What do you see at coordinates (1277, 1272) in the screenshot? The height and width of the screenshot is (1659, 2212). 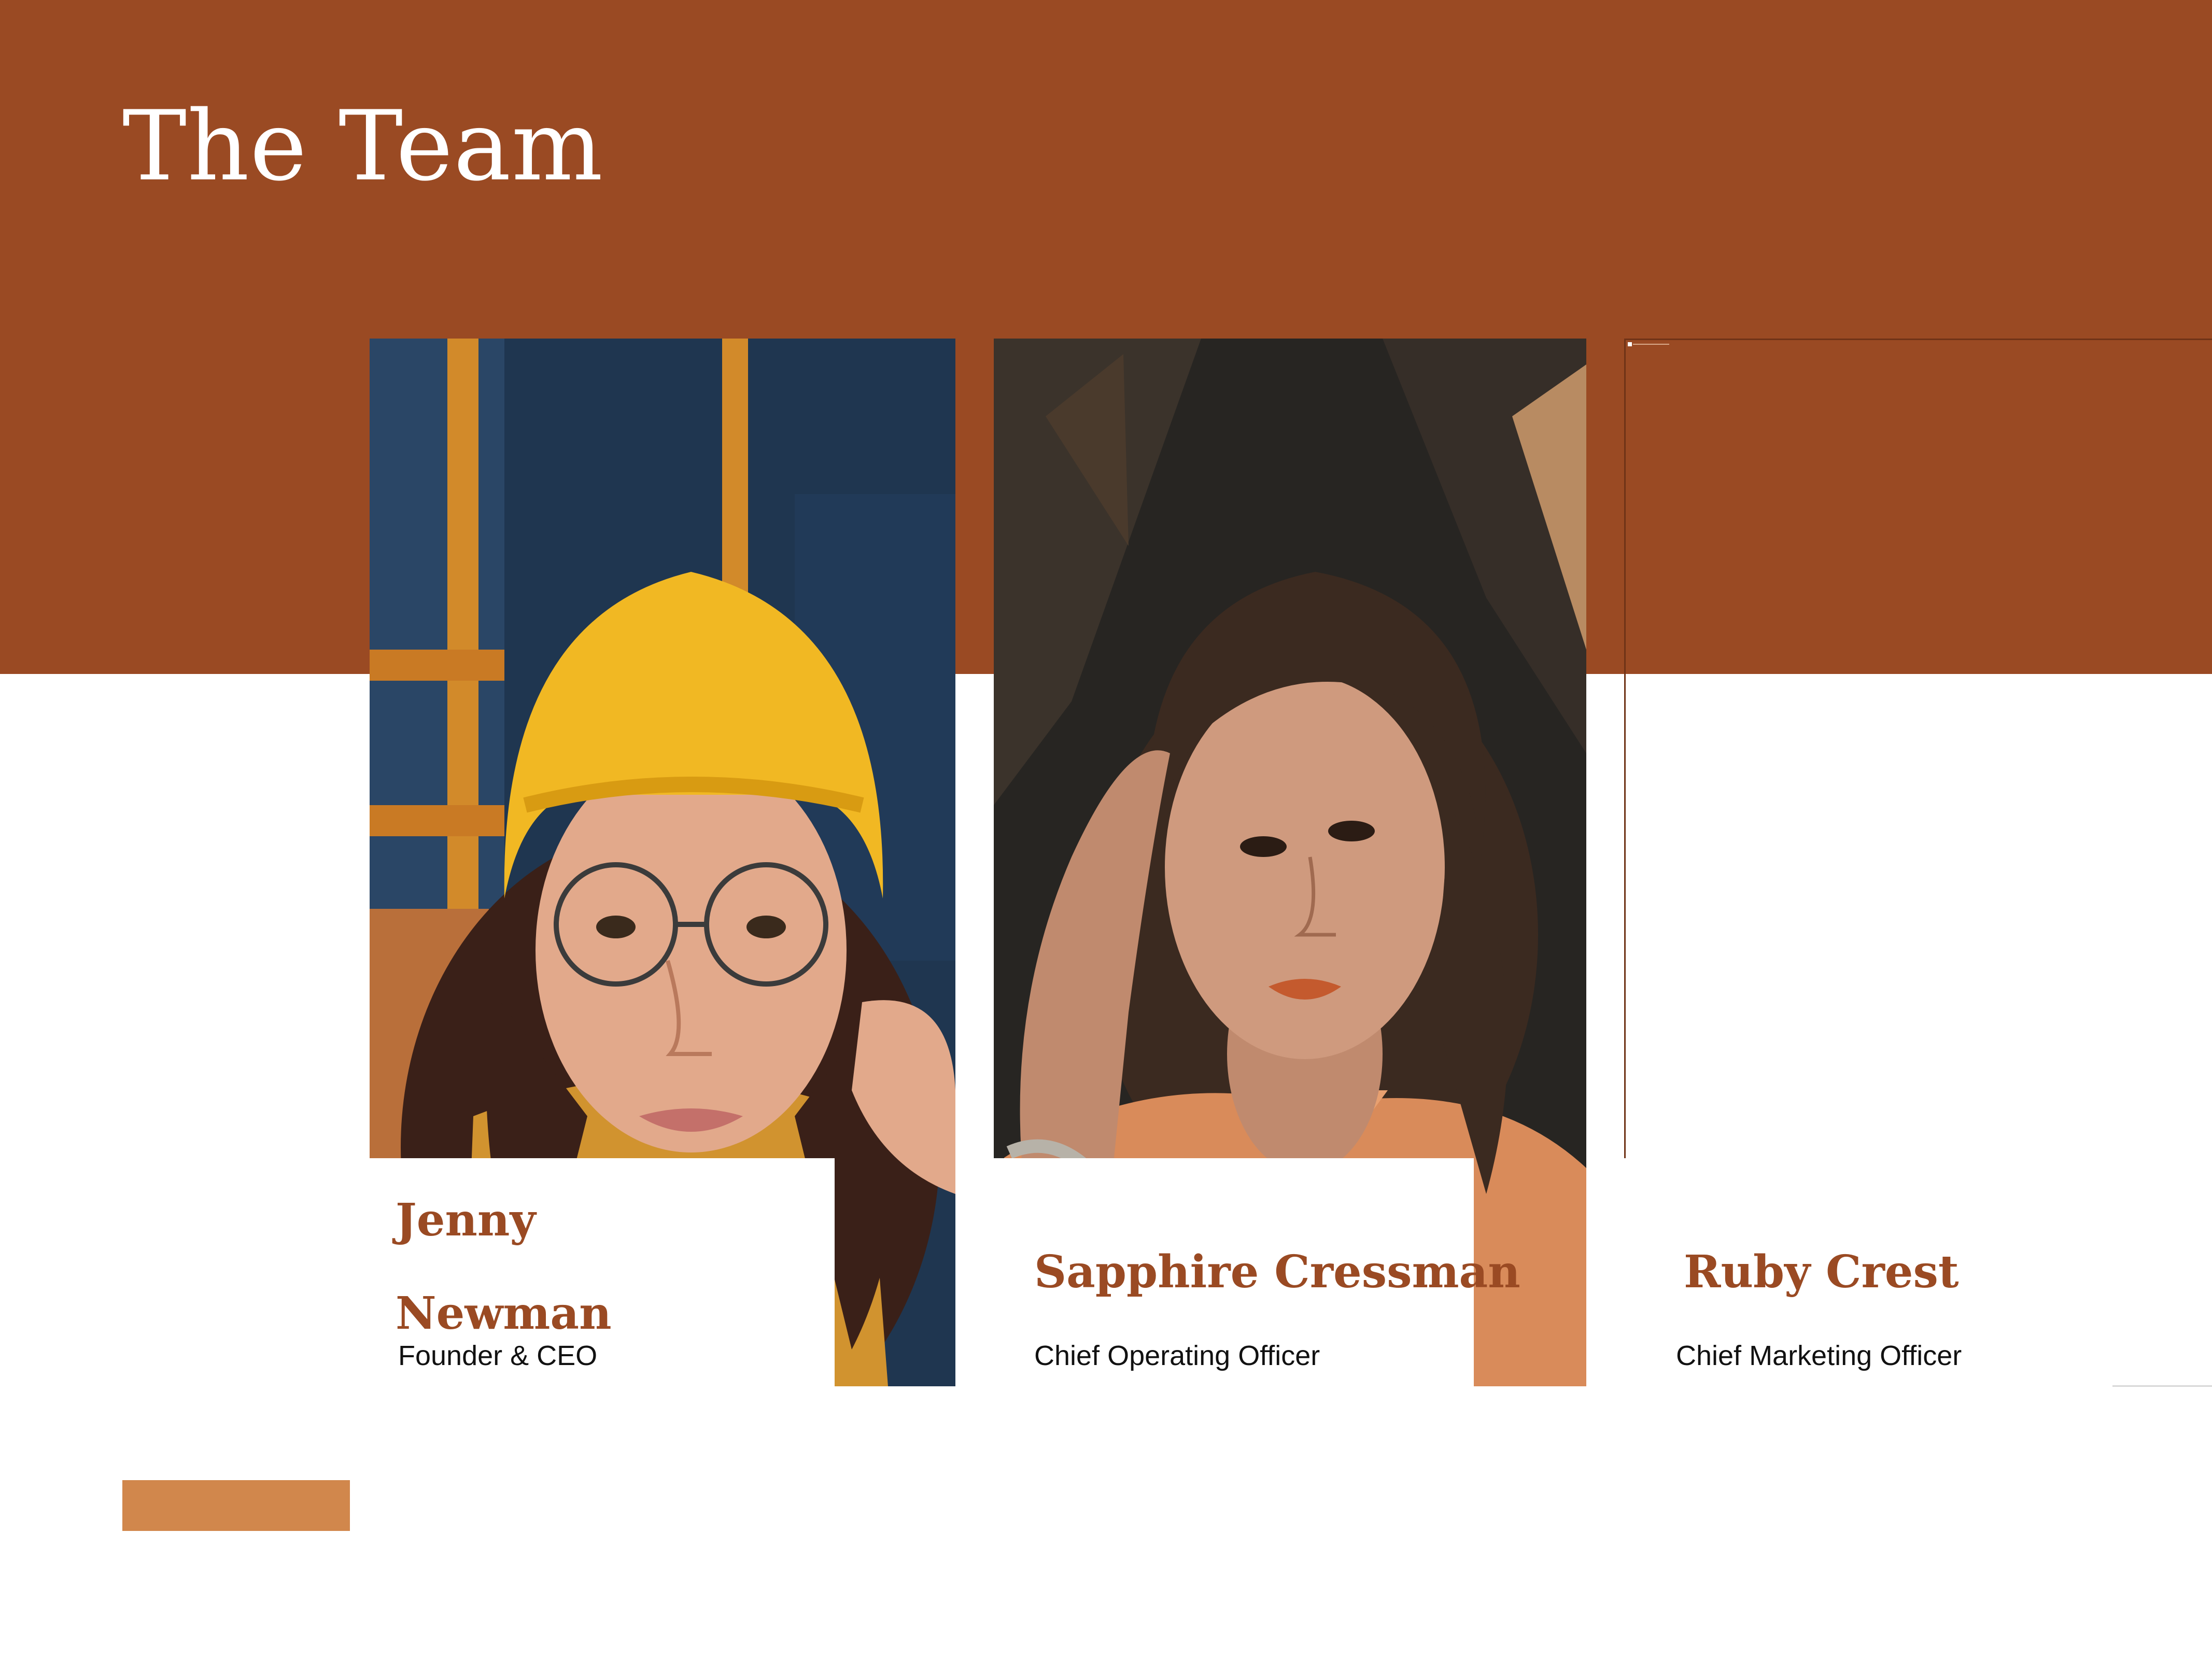 I see `member-name: Sapphire Cressman` at bounding box center [1277, 1272].